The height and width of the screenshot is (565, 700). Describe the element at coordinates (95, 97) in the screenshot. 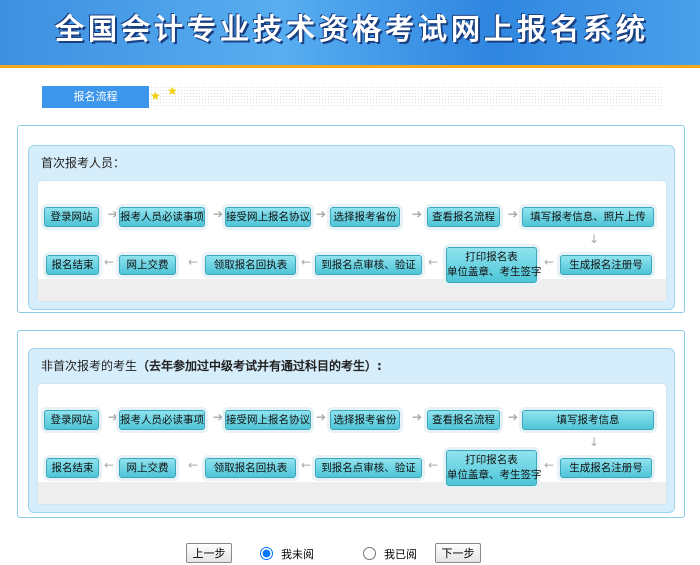

I see `tab-registration-process: 报名流程` at that location.